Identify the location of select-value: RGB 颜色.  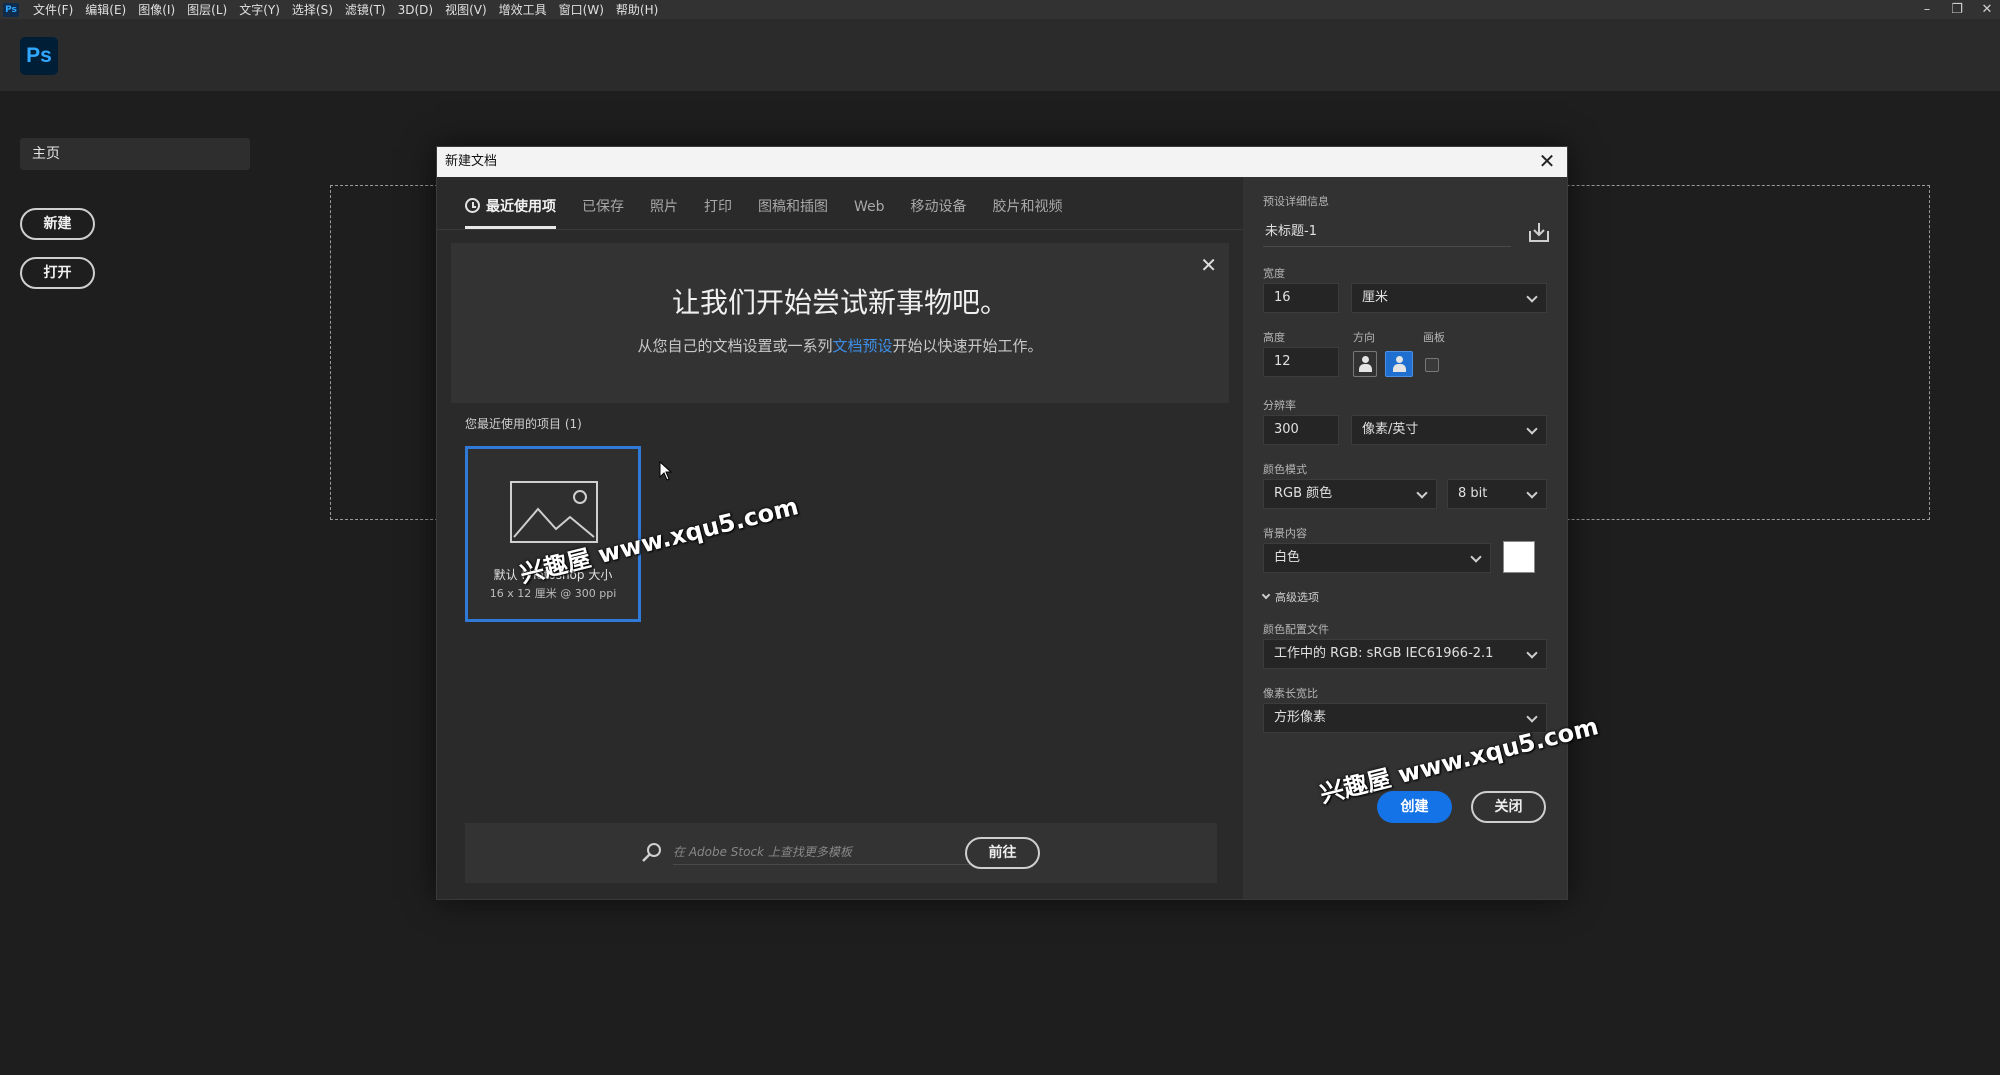
(1303, 493).